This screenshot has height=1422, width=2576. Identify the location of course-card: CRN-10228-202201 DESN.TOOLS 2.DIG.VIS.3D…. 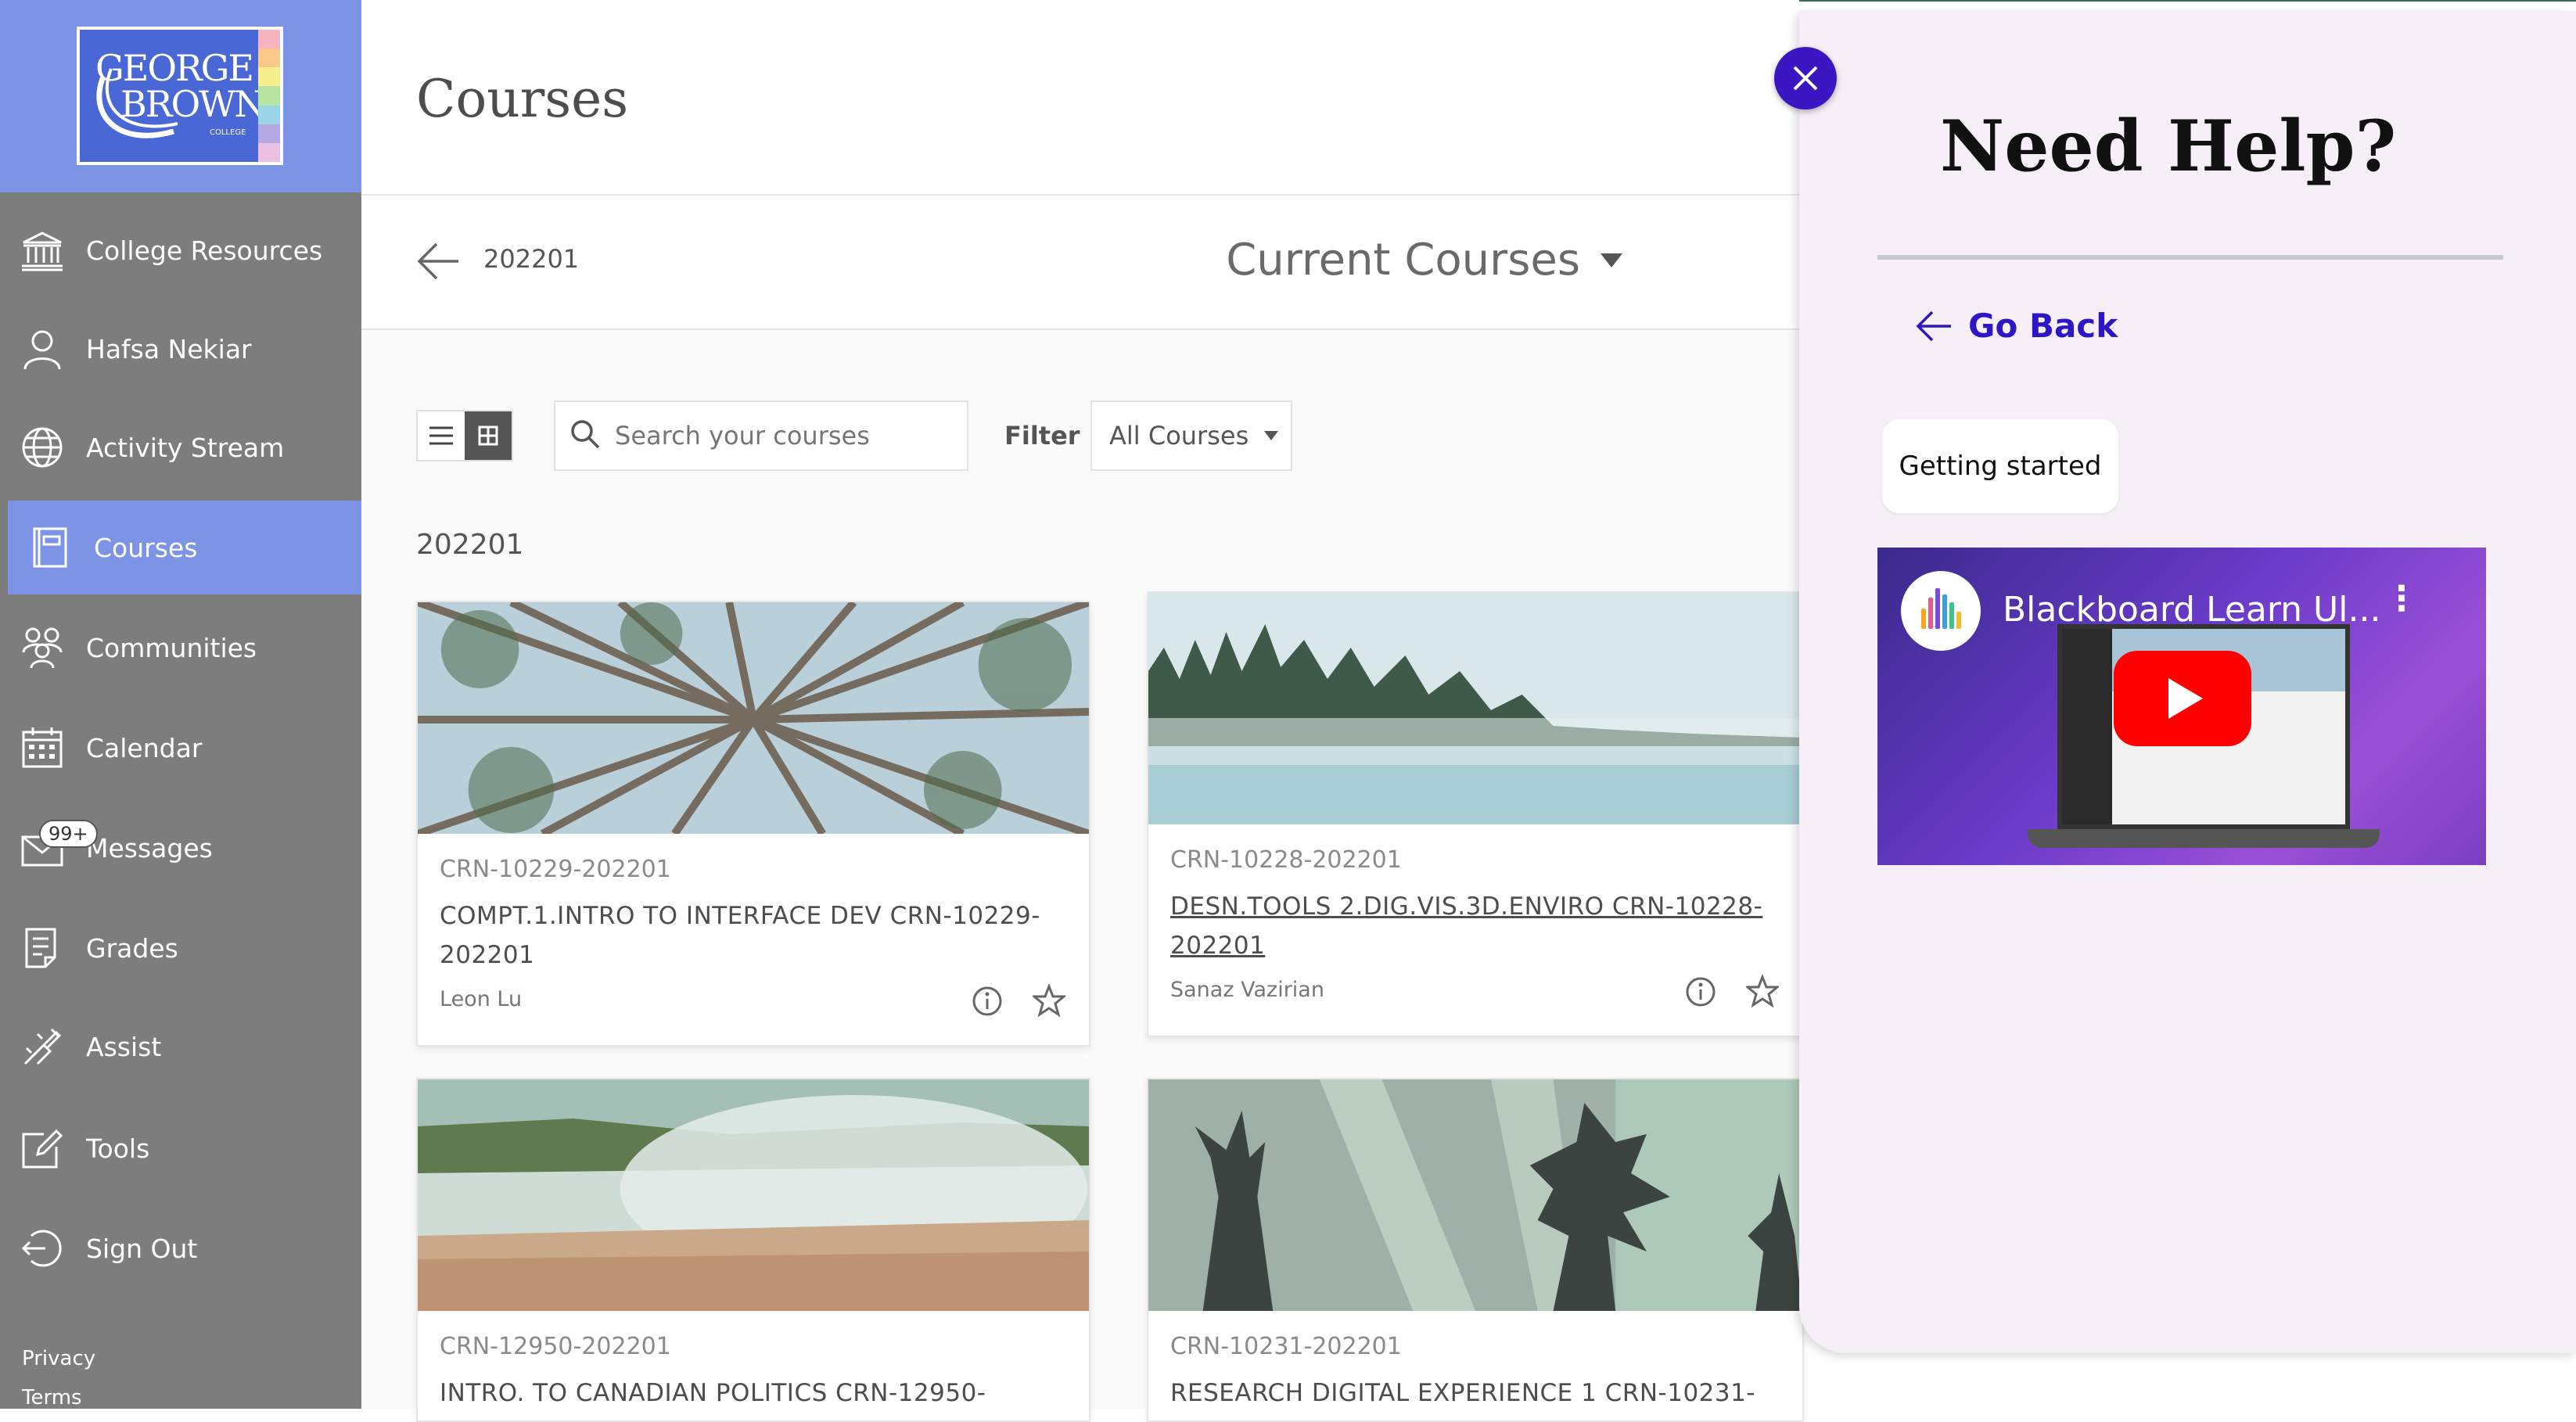
(1475, 814).